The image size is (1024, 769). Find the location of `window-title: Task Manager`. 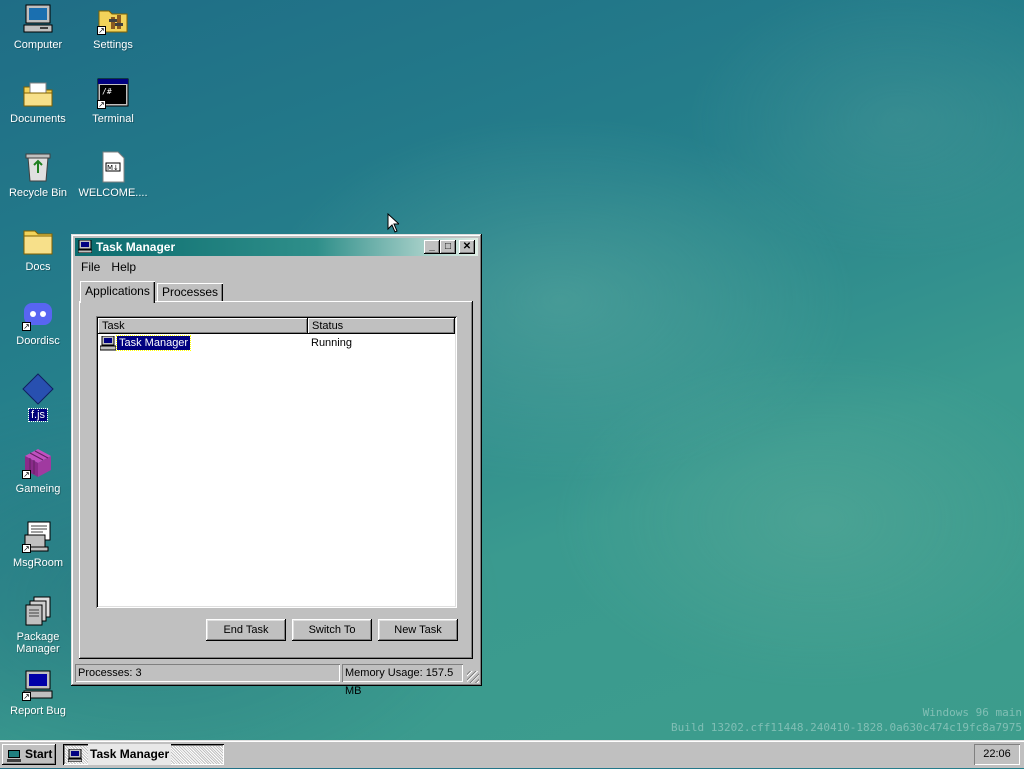

window-title: Task Manager is located at coordinates (136, 247).